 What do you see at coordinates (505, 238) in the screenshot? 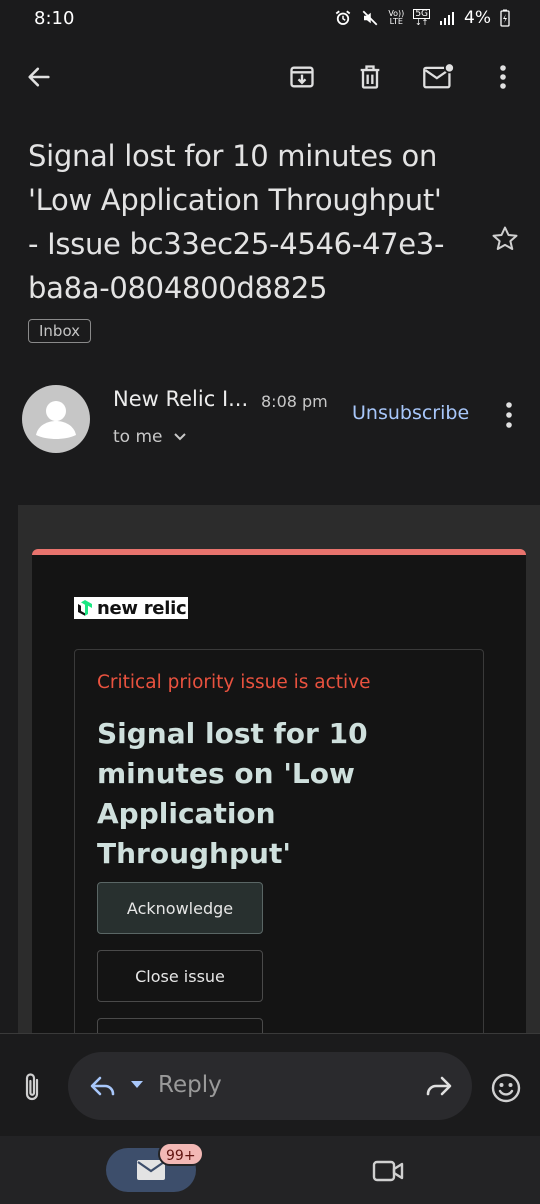
I see `star-outline-icon` at bounding box center [505, 238].